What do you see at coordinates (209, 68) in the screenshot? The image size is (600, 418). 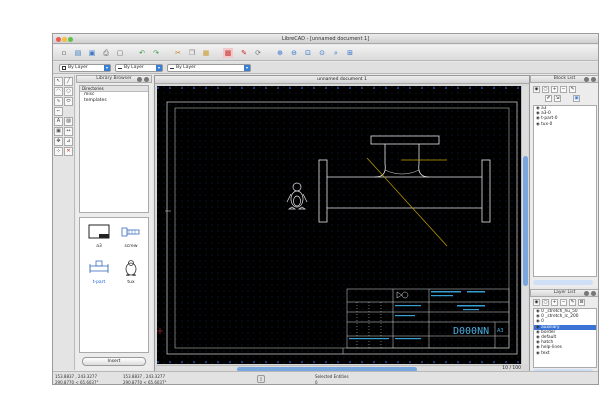 I see `line-type-select: By Layer ▾` at bounding box center [209, 68].